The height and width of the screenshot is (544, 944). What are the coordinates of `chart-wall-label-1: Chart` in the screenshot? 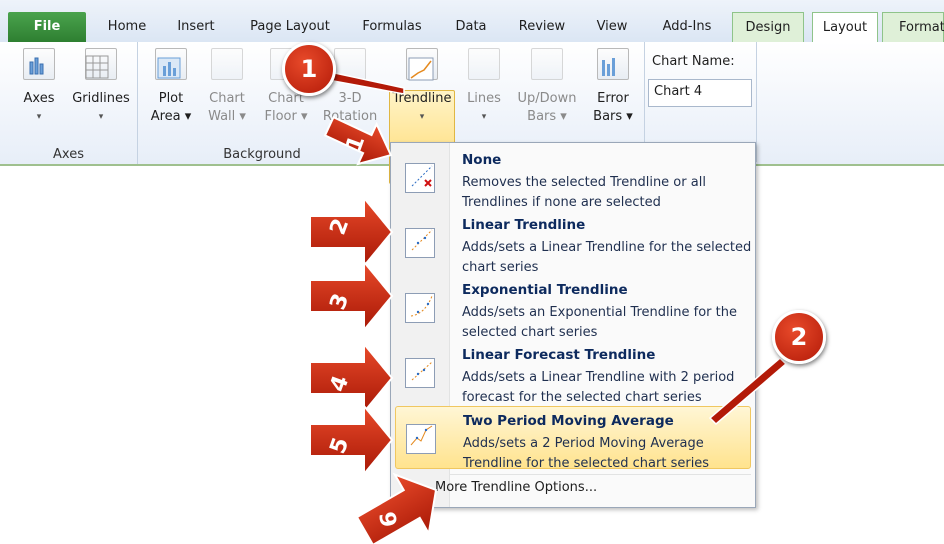 It's located at (227, 98).